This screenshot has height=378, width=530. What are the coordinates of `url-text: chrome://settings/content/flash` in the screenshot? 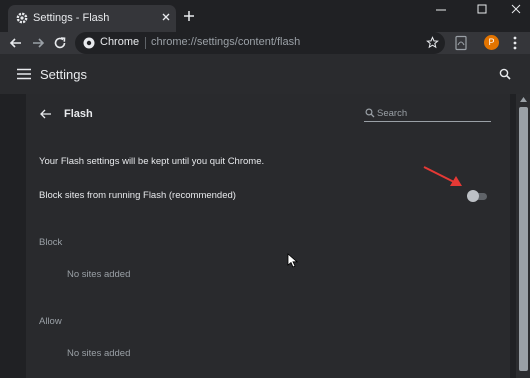 It's located at (225, 42).